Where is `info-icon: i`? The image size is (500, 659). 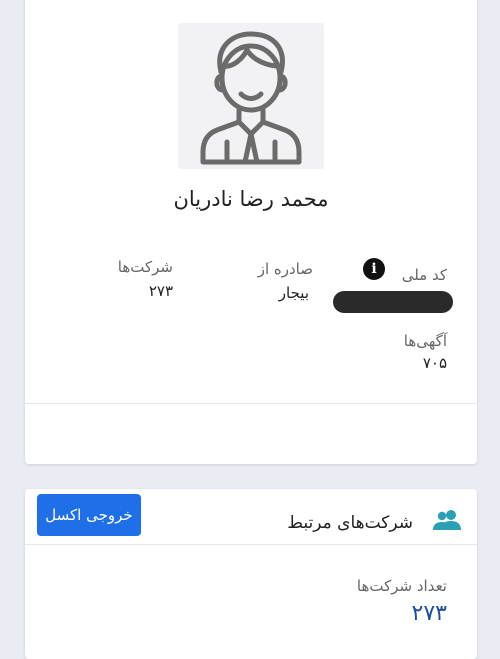 info-icon: i is located at coordinates (374, 269).